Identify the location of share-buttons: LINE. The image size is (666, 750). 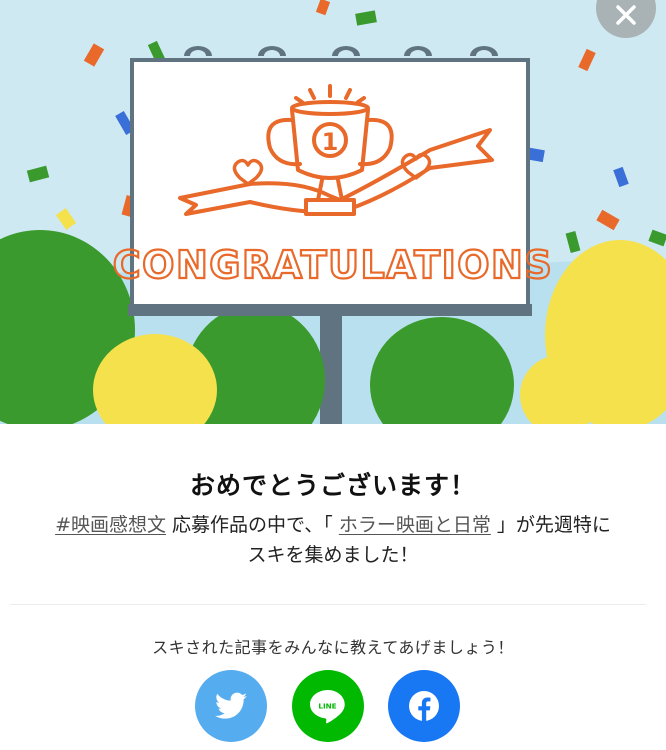
(333, 707).